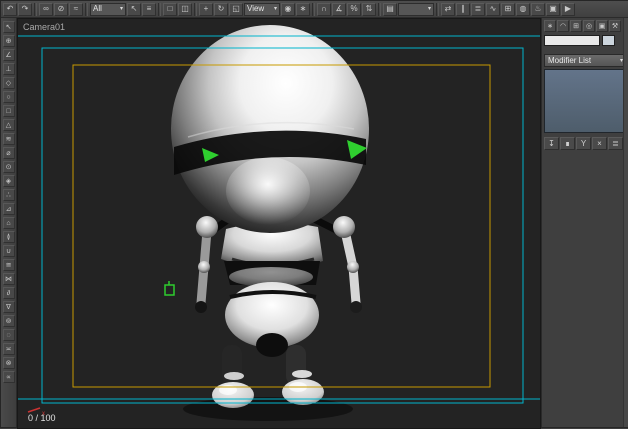  What do you see at coordinates (46, 9) in the screenshot?
I see `select-and-link-icon: ∞` at bounding box center [46, 9].